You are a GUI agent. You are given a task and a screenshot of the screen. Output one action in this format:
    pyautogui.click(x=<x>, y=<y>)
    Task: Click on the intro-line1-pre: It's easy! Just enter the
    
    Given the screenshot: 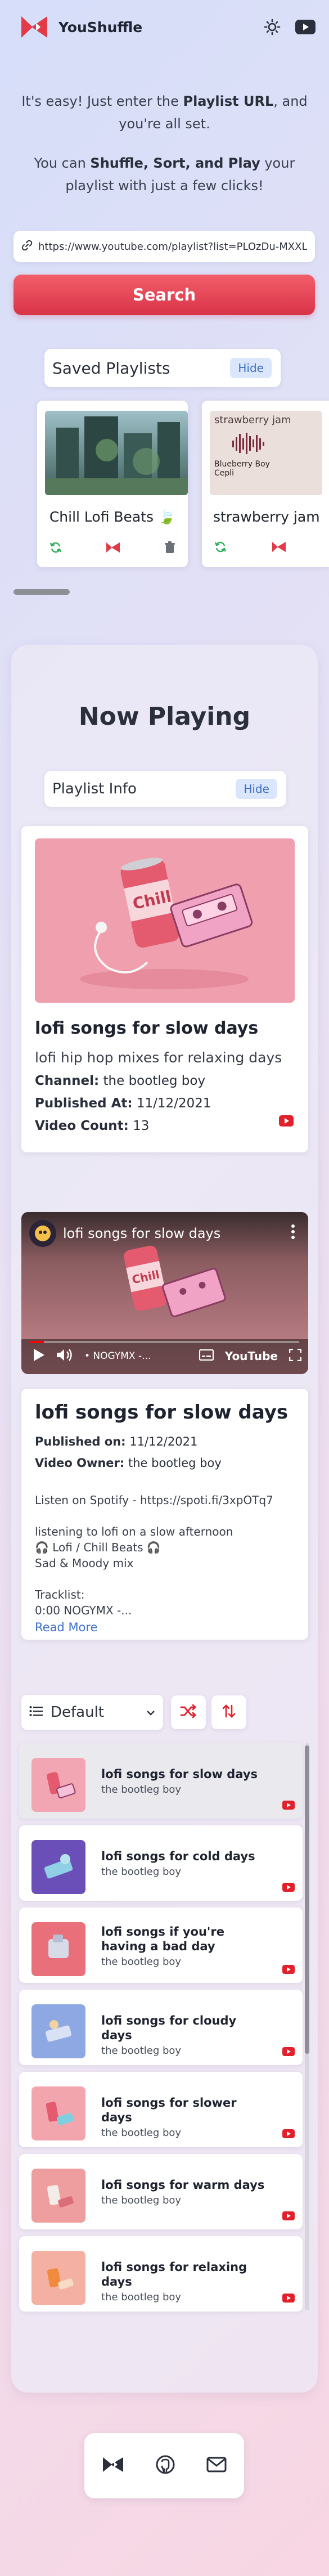 What is the action you would take?
    pyautogui.click(x=102, y=101)
    